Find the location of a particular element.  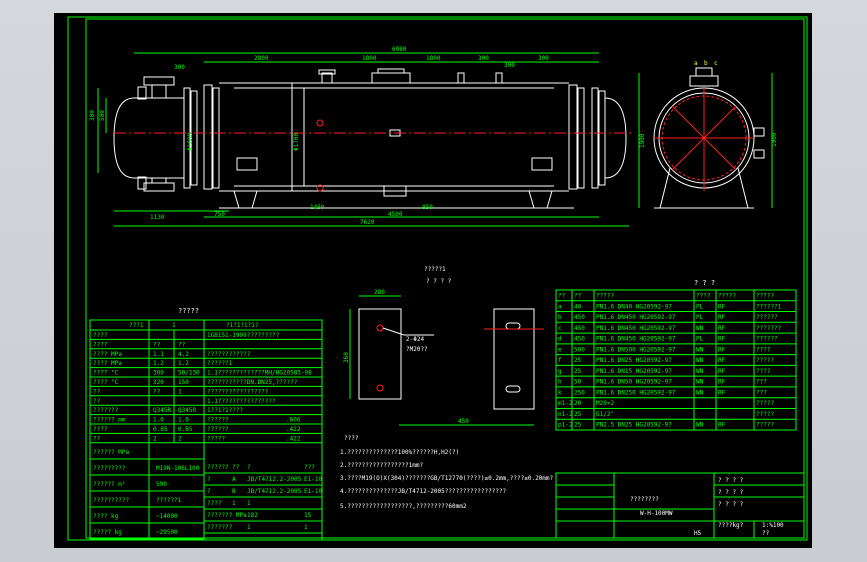

tech-rl-cell: E1-10 is located at coordinates (313, 479).